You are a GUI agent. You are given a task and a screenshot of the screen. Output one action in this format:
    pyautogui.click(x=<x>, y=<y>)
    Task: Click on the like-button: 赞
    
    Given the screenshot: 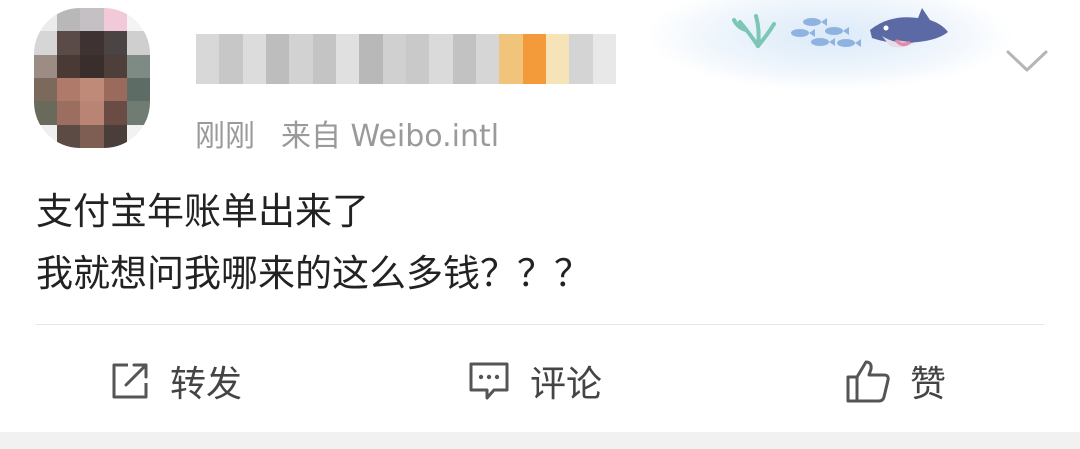 What is the action you would take?
    pyautogui.click(x=895, y=381)
    